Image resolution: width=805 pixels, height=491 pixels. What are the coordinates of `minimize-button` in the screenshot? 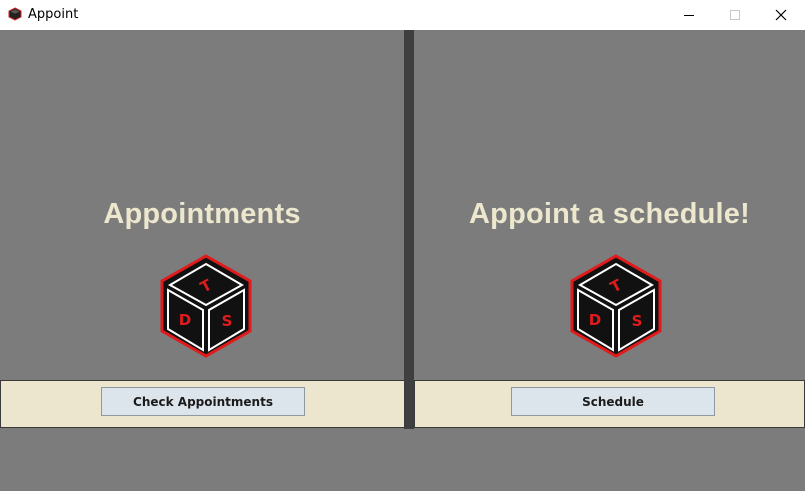 It's located at (689, 15).